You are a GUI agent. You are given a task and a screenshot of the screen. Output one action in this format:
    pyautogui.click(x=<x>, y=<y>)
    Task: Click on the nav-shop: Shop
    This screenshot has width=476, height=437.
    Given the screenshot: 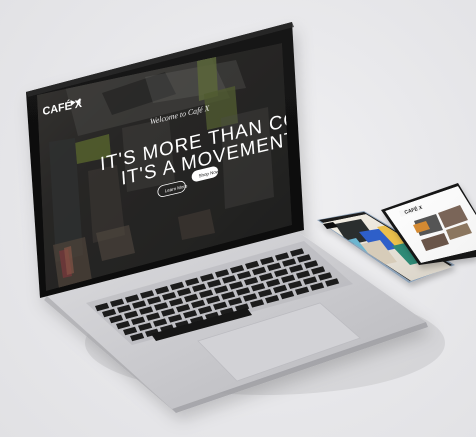 What is the action you would take?
    pyautogui.click(x=224, y=18)
    